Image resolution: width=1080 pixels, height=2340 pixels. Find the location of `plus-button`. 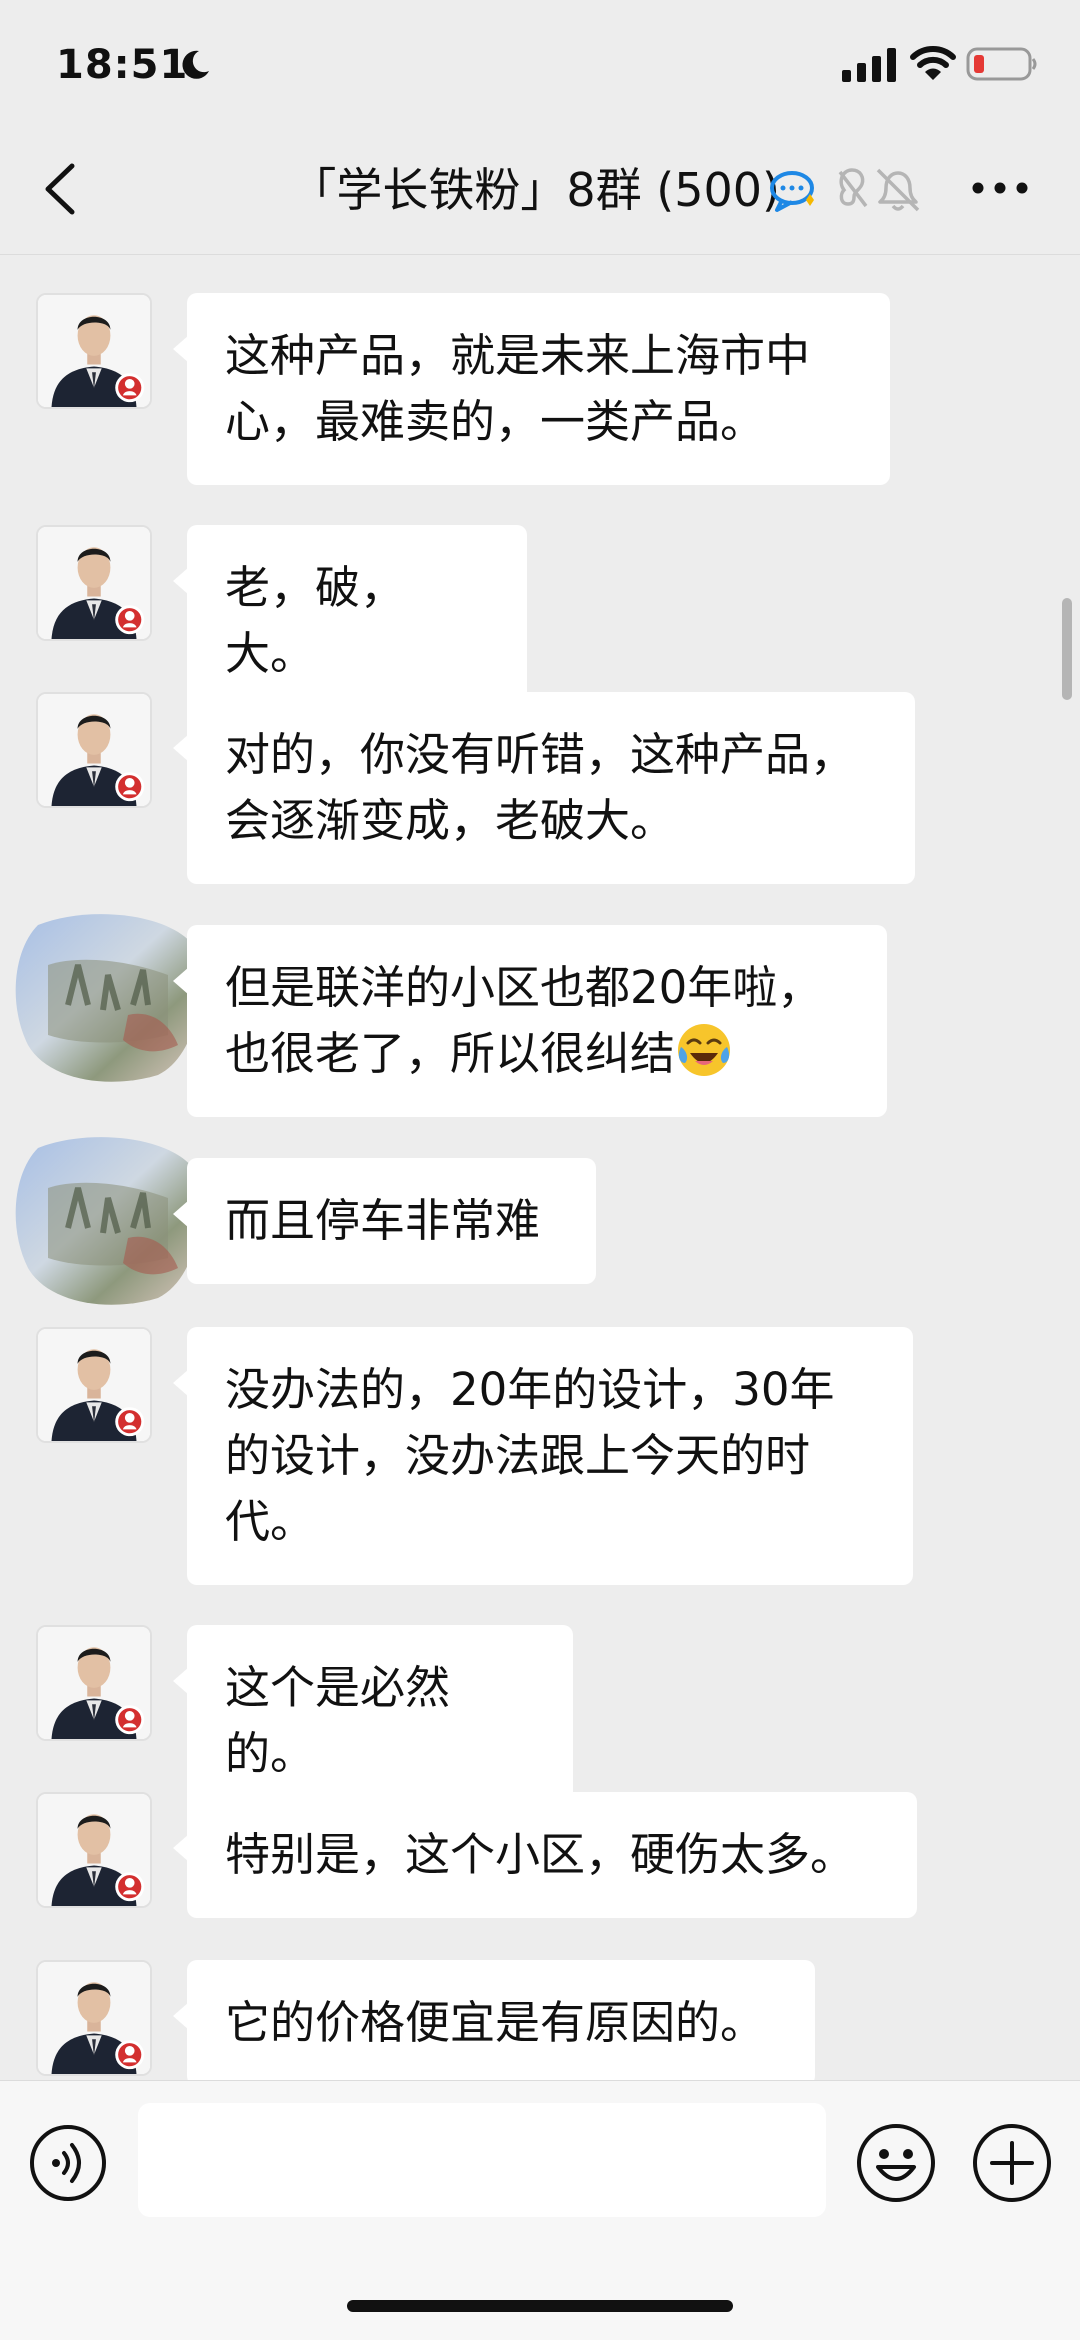

plus-button is located at coordinates (1012, 2163).